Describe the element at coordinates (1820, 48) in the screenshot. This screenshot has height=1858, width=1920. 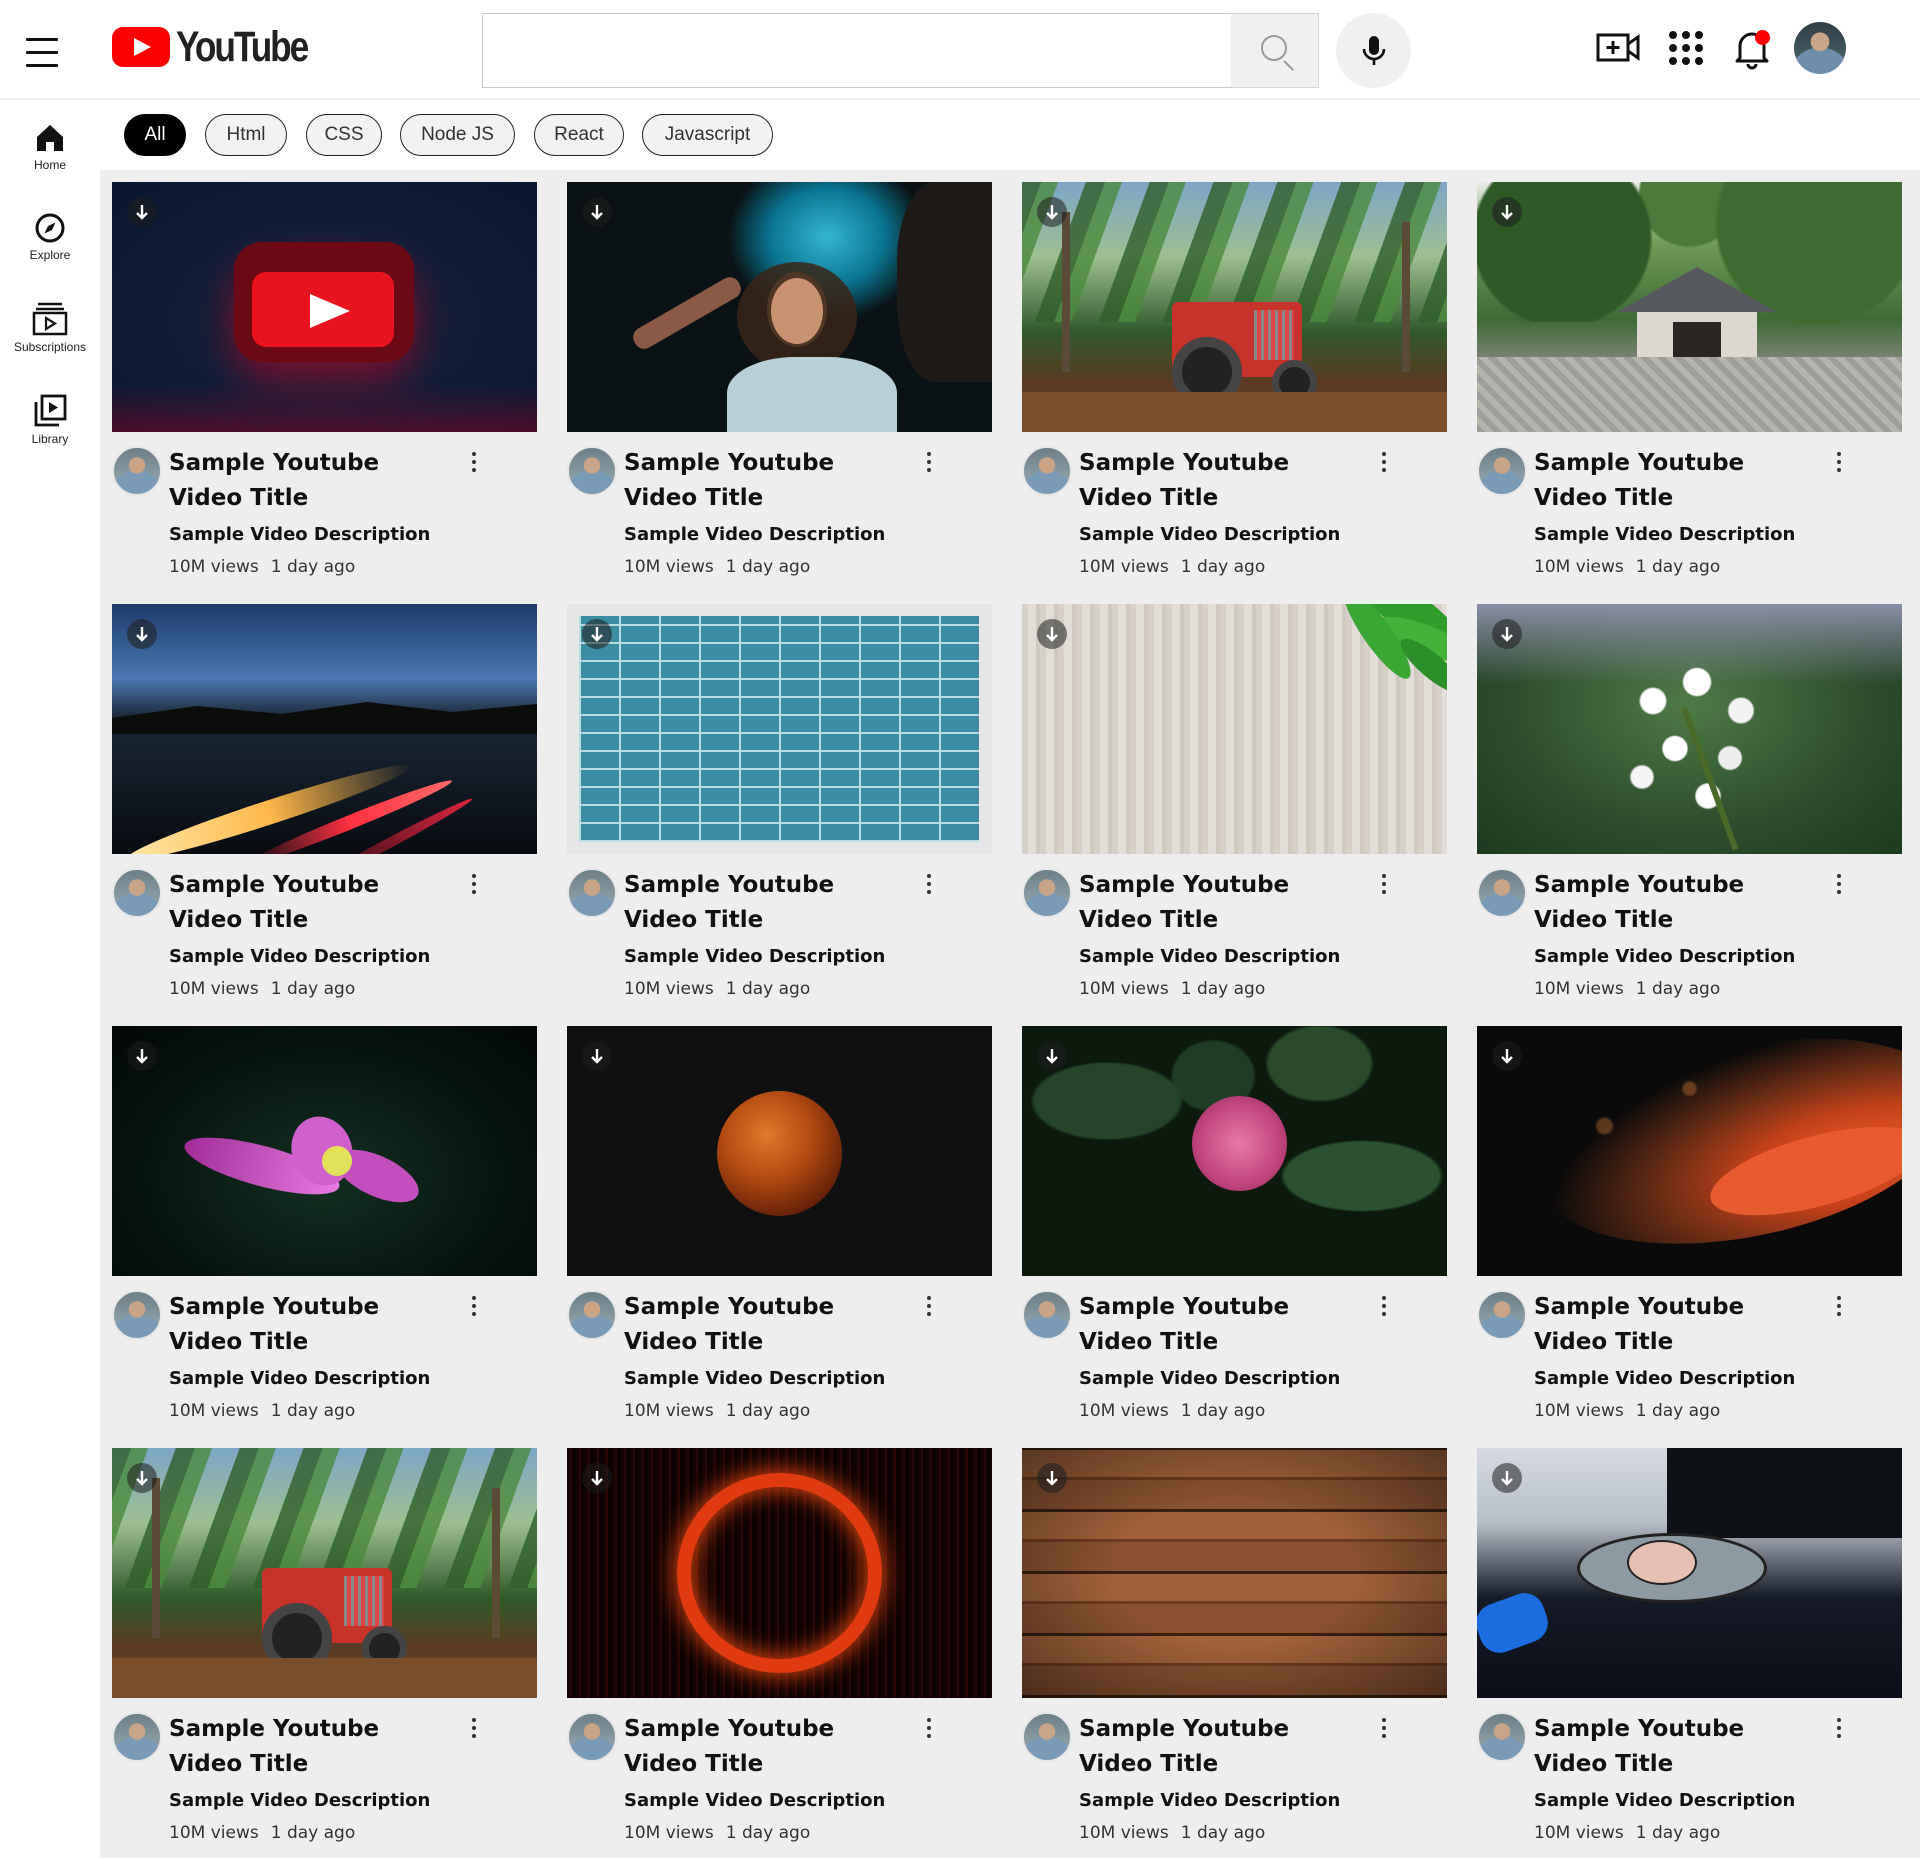
I see `account-avatar` at that location.